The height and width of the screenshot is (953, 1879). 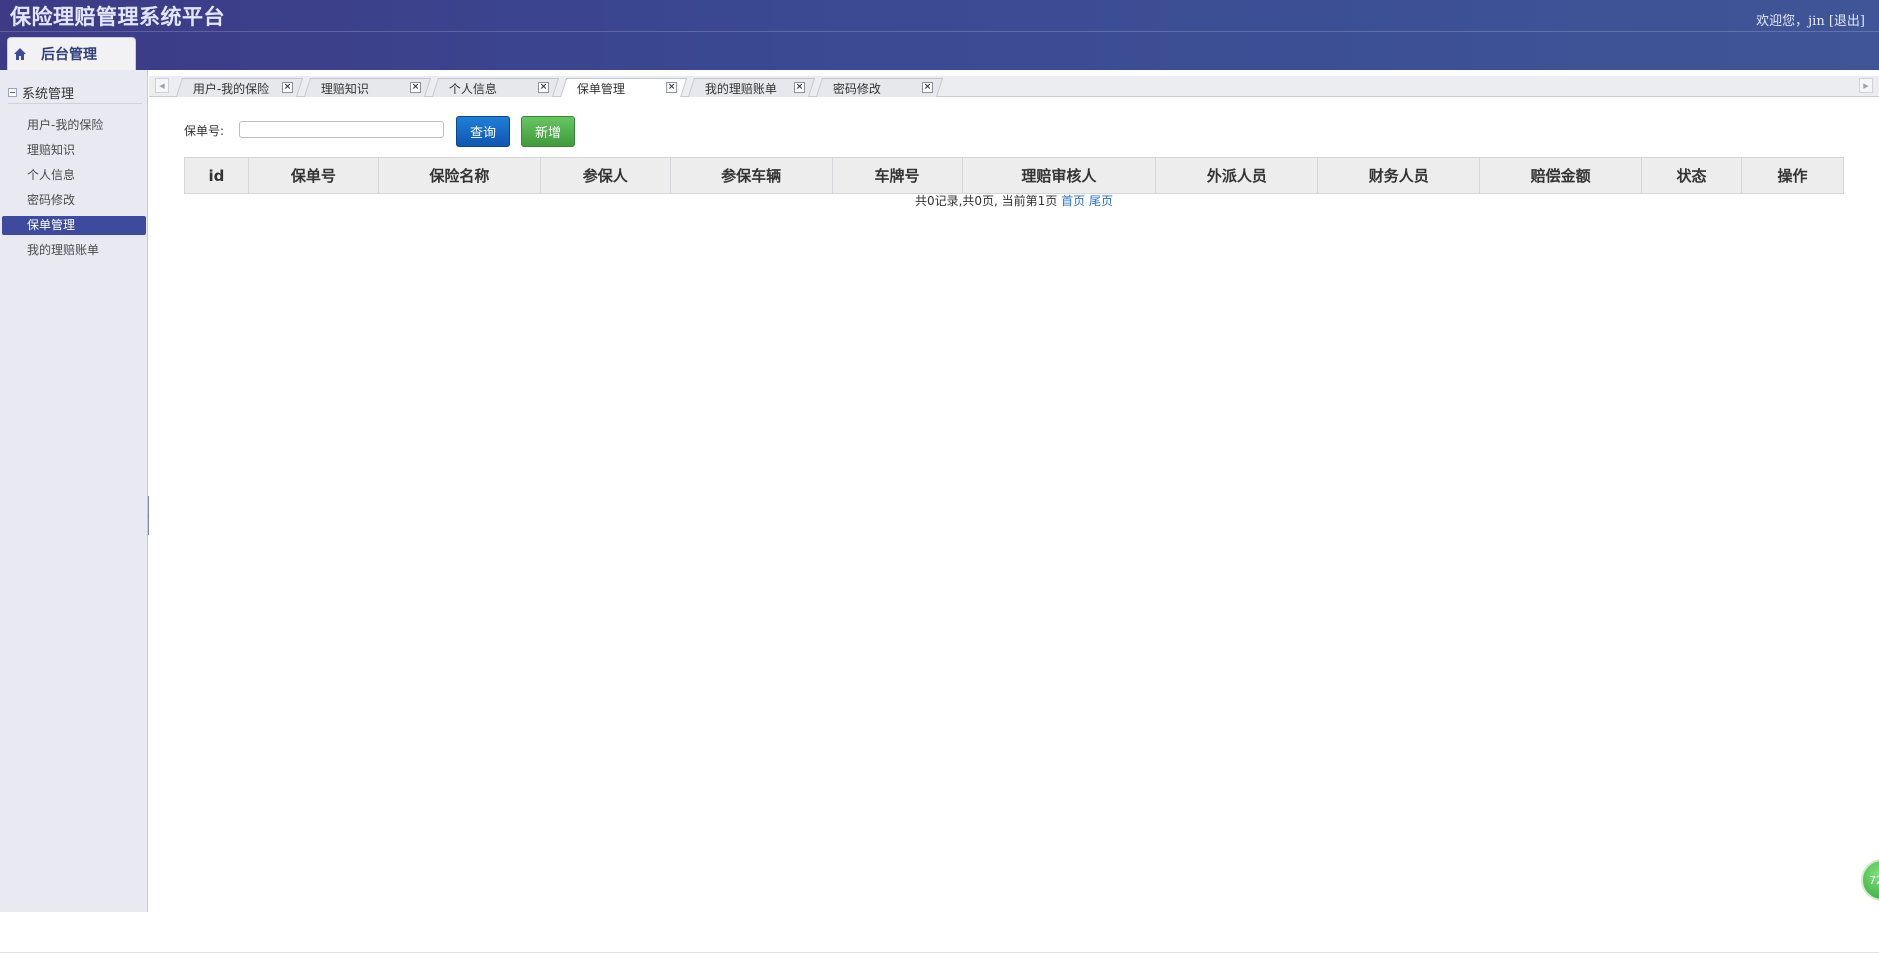 What do you see at coordinates (1561, 175) in the screenshot?
I see `column-header: 赔偿金额` at bounding box center [1561, 175].